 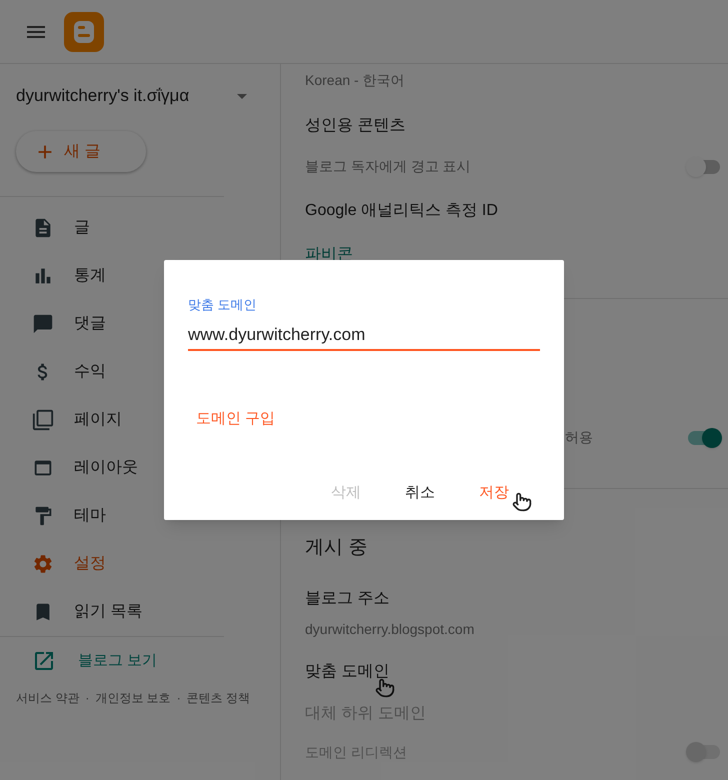 I want to click on setting-label: 블로그 주소, so click(x=347, y=598).